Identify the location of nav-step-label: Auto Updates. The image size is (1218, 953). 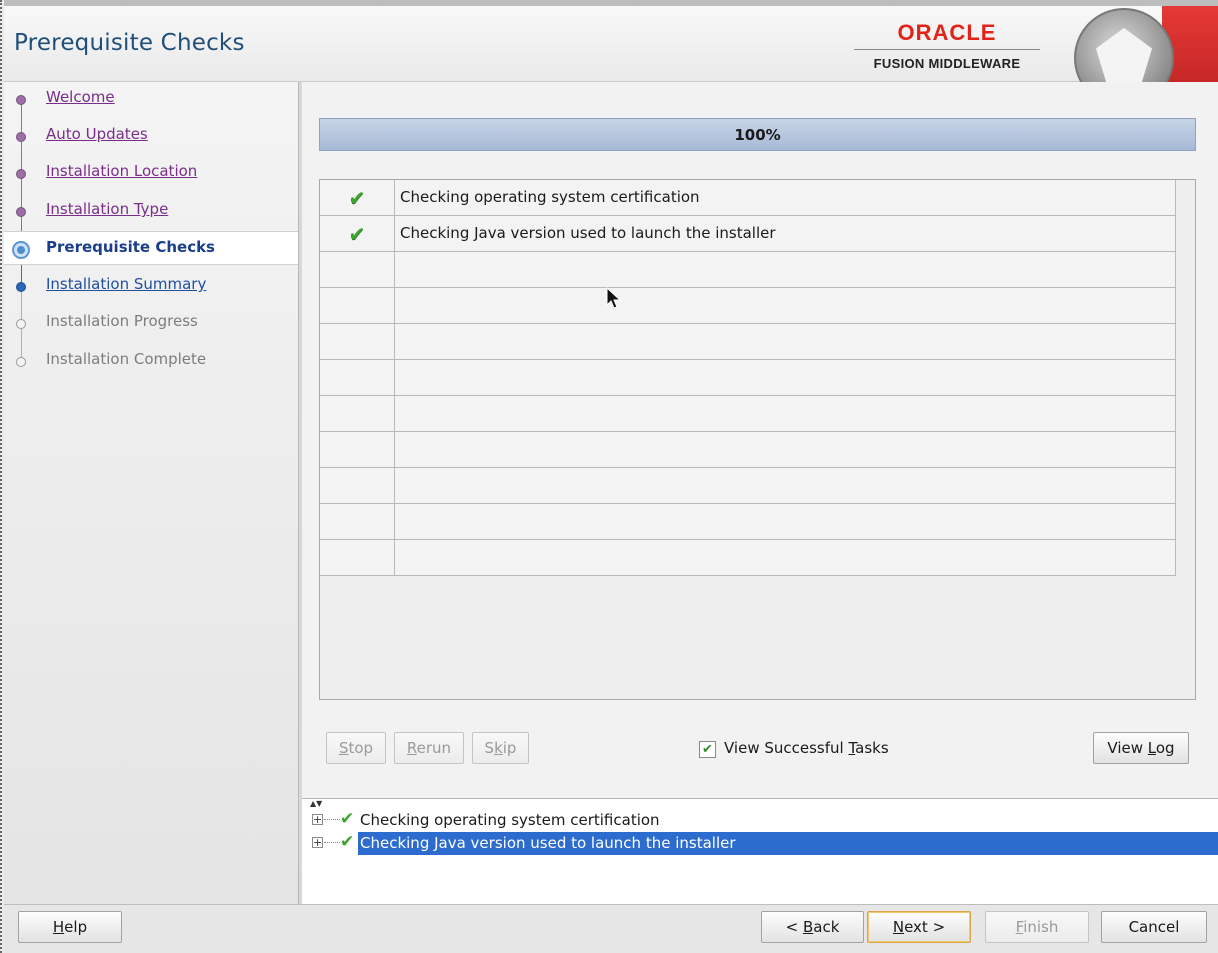
(97, 134).